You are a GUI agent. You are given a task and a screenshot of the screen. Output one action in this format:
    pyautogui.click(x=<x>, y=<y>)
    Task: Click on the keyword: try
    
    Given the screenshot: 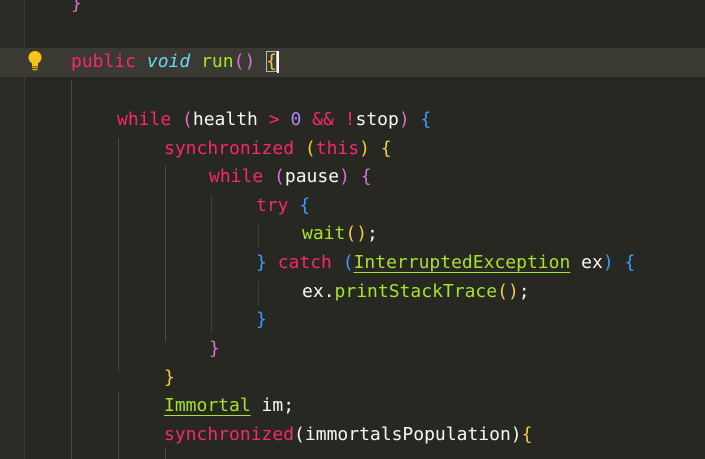 What is the action you would take?
    pyautogui.click(x=272, y=205)
    